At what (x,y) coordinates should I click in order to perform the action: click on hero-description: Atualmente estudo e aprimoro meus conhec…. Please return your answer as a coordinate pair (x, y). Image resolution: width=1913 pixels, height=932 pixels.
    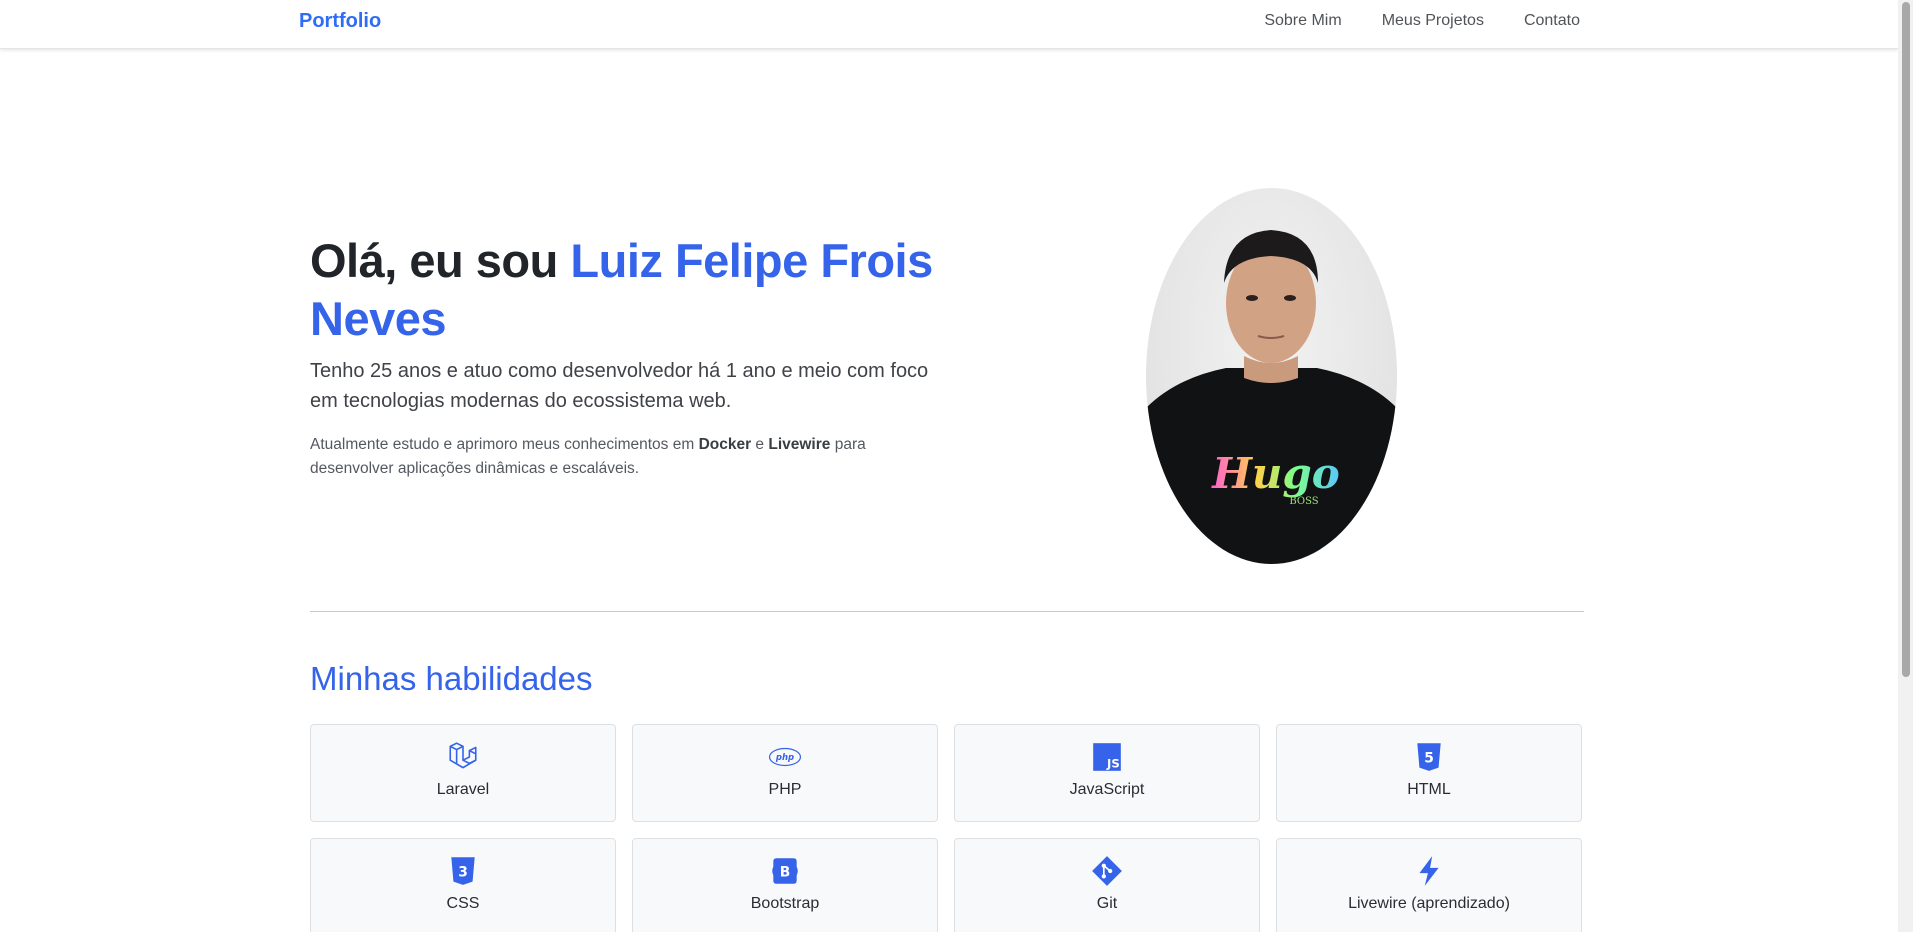
    Looking at the image, I should click on (630, 457).